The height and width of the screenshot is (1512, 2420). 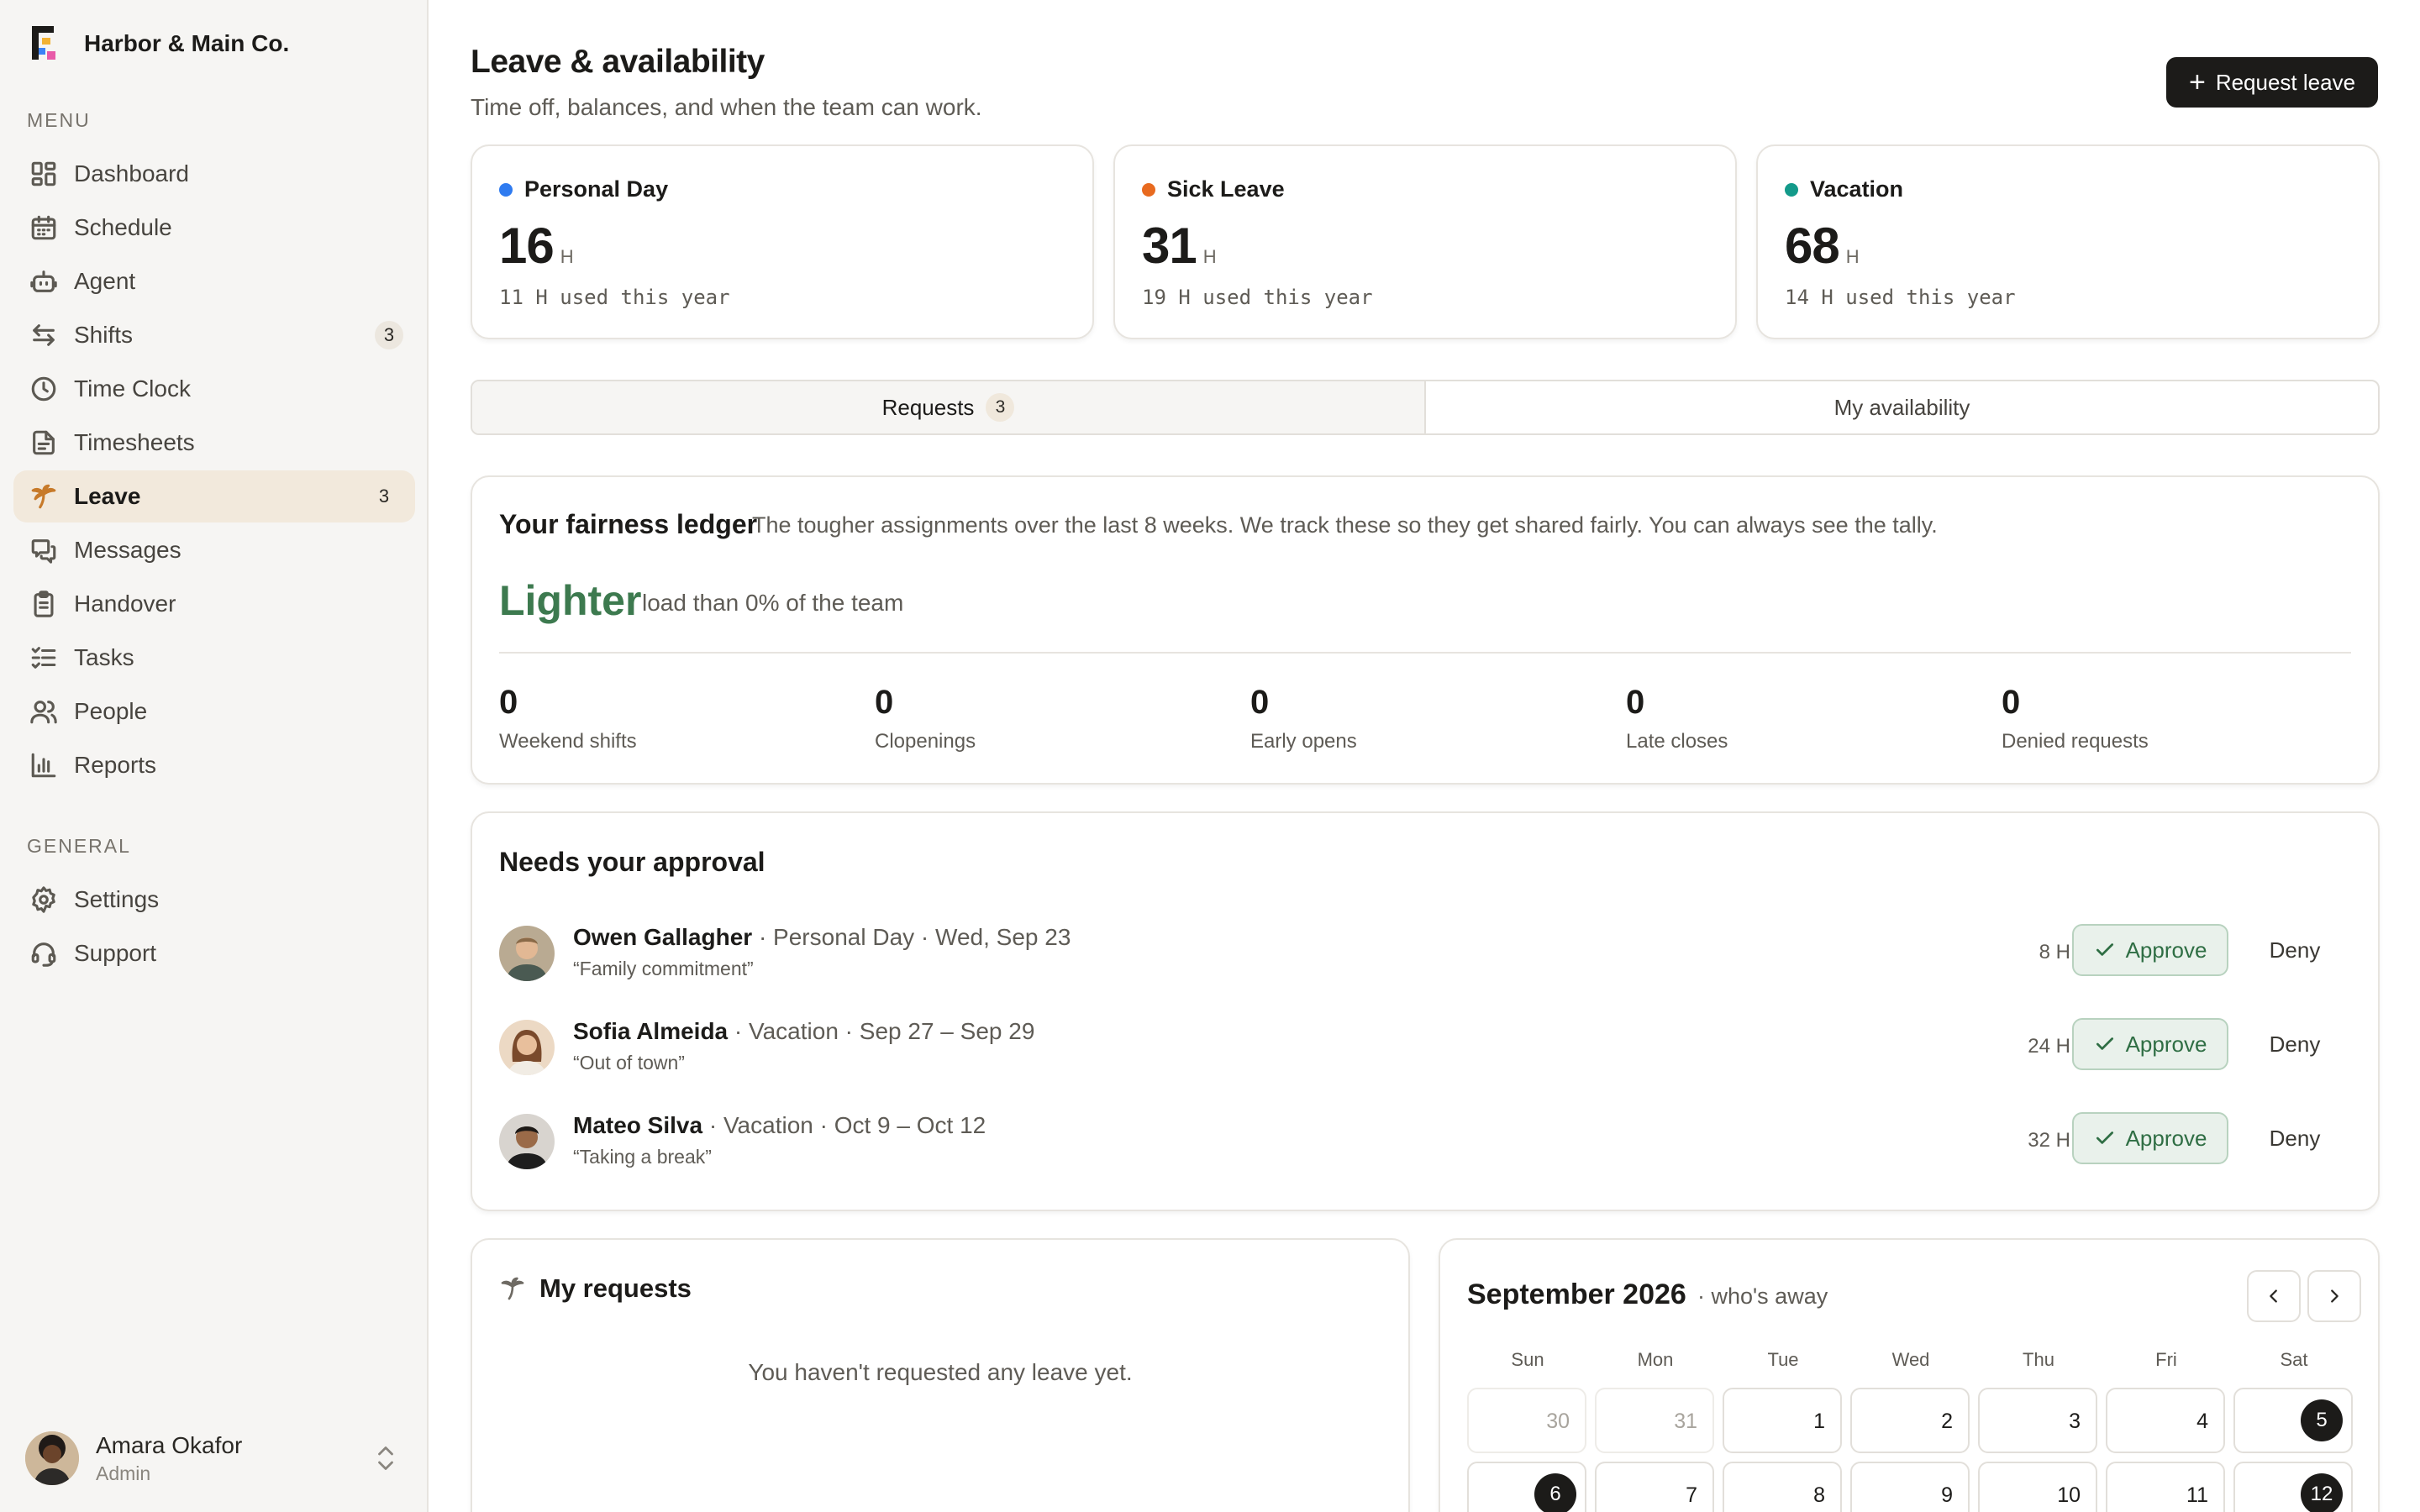 What do you see at coordinates (1425, 241) in the screenshot?
I see `balance-card-sick-leave: Sick Leave 31 H 19 H used this year` at bounding box center [1425, 241].